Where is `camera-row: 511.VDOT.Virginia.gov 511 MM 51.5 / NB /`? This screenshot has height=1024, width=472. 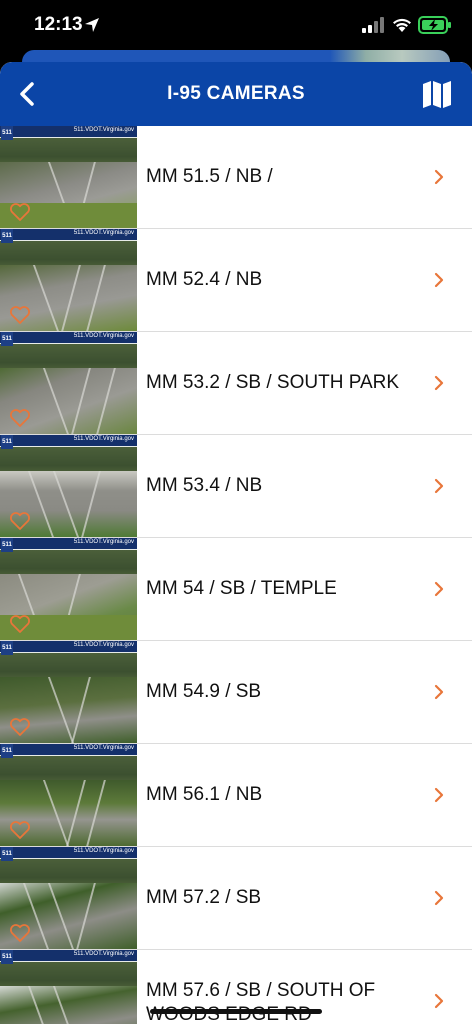
camera-row: 511.VDOT.Virginia.gov 511 MM 51.5 / NB / is located at coordinates (236, 177).